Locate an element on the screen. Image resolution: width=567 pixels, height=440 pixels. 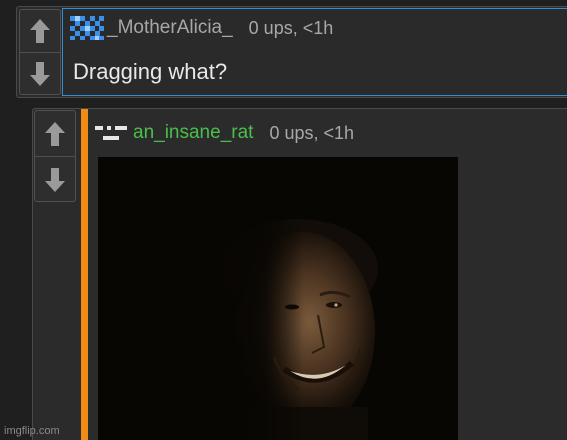
watermark: imgflip.com is located at coordinates (32, 431).